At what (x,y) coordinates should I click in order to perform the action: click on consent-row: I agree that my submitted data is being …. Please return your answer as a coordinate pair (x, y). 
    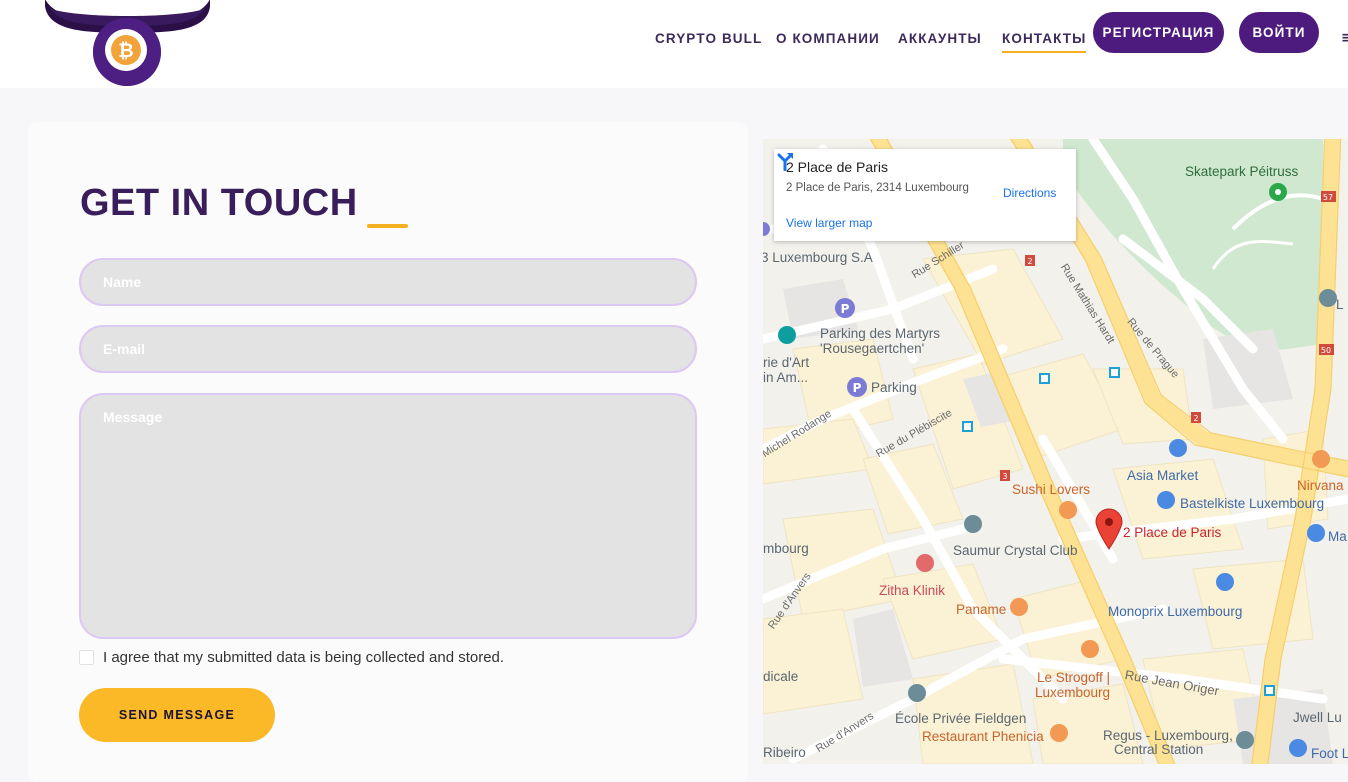
    Looking at the image, I should click on (291, 657).